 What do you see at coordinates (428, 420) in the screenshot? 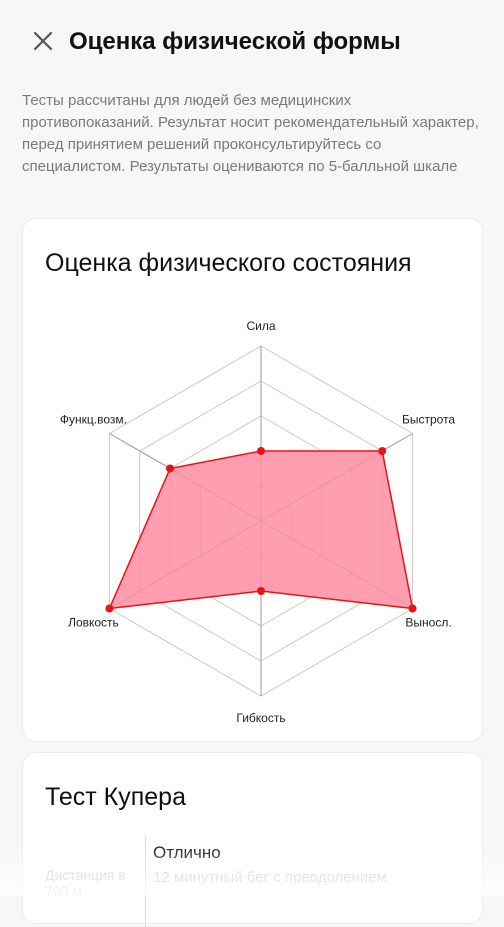
I see `radar-axis-label: Быстрота` at bounding box center [428, 420].